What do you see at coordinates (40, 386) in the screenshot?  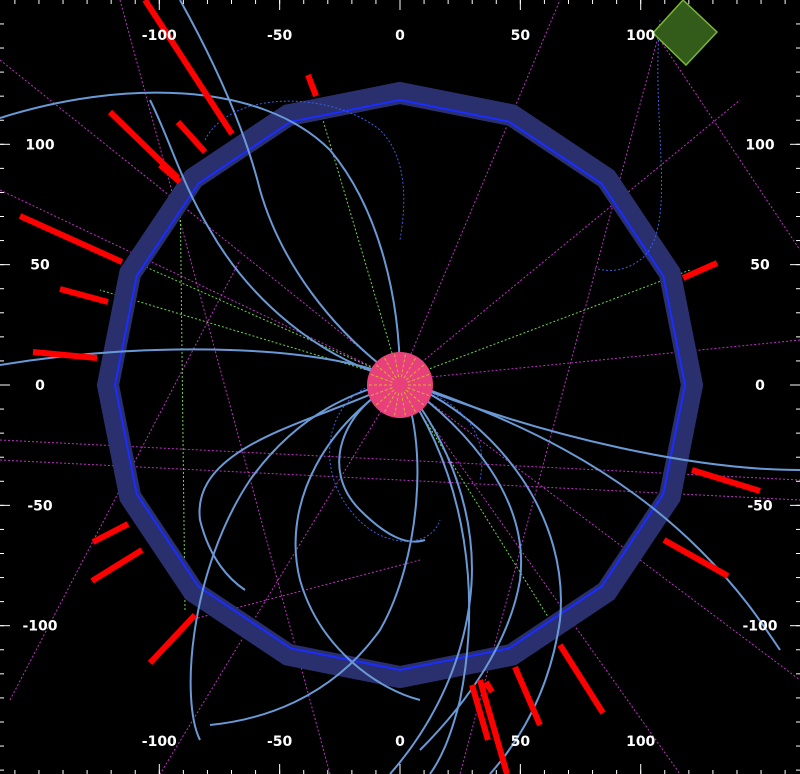 I see `left-axis-label: 0` at bounding box center [40, 386].